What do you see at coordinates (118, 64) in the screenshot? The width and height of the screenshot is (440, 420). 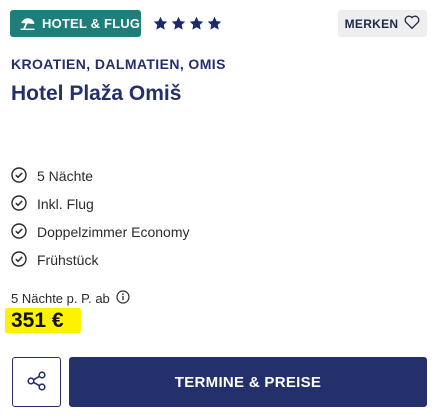 I see `hotel-location: KROATIEN, DALMATIEN, OMIS` at bounding box center [118, 64].